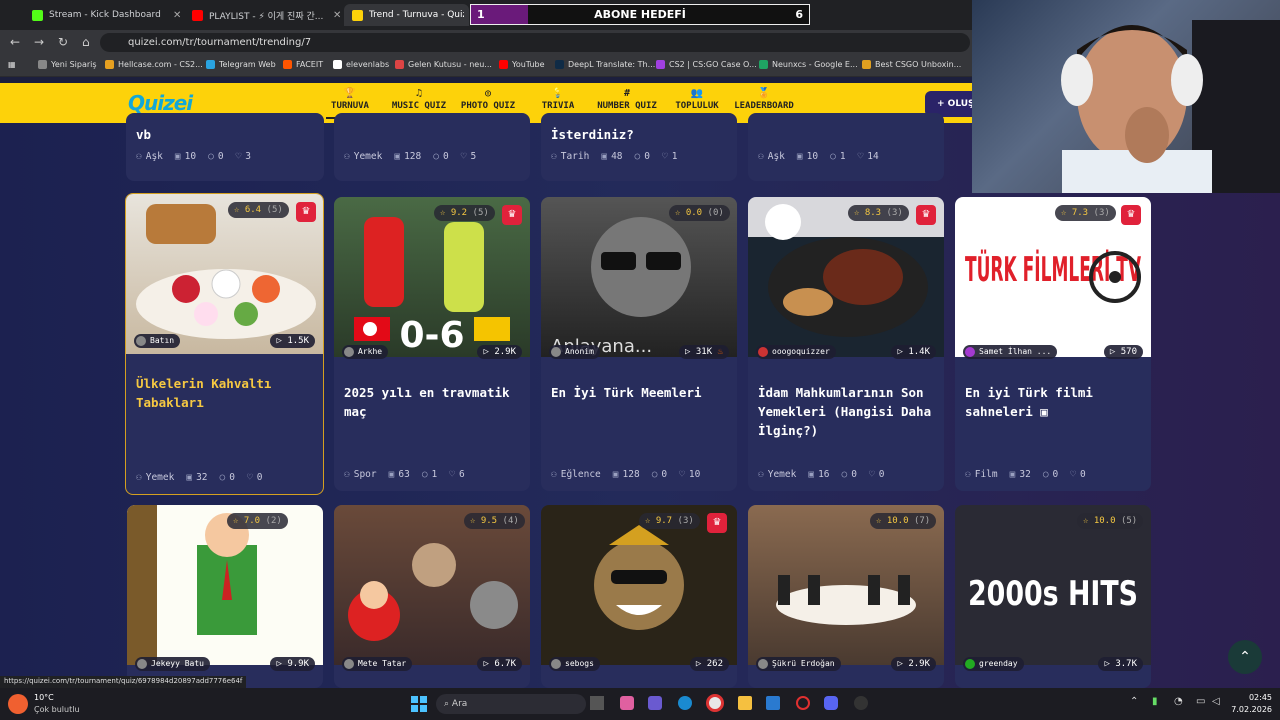 Image resolution: width=1280 pixels, height=720 pixels. What do you see at coordinates (512, 215) in the screenshot?
I see `crown-icon: ♛` at bounding box center [512, 215].